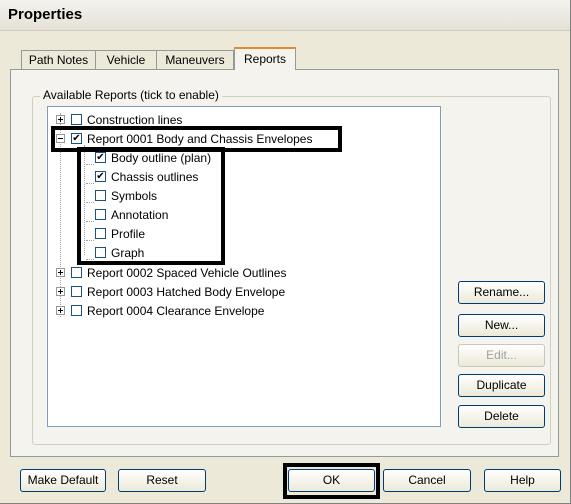 This screenshot has height=504, width=571. What do you see at coordinates (243, 215) in the screenshot?
I see `tree-item-annotation: Annotation` at bounding box center [243, 215].